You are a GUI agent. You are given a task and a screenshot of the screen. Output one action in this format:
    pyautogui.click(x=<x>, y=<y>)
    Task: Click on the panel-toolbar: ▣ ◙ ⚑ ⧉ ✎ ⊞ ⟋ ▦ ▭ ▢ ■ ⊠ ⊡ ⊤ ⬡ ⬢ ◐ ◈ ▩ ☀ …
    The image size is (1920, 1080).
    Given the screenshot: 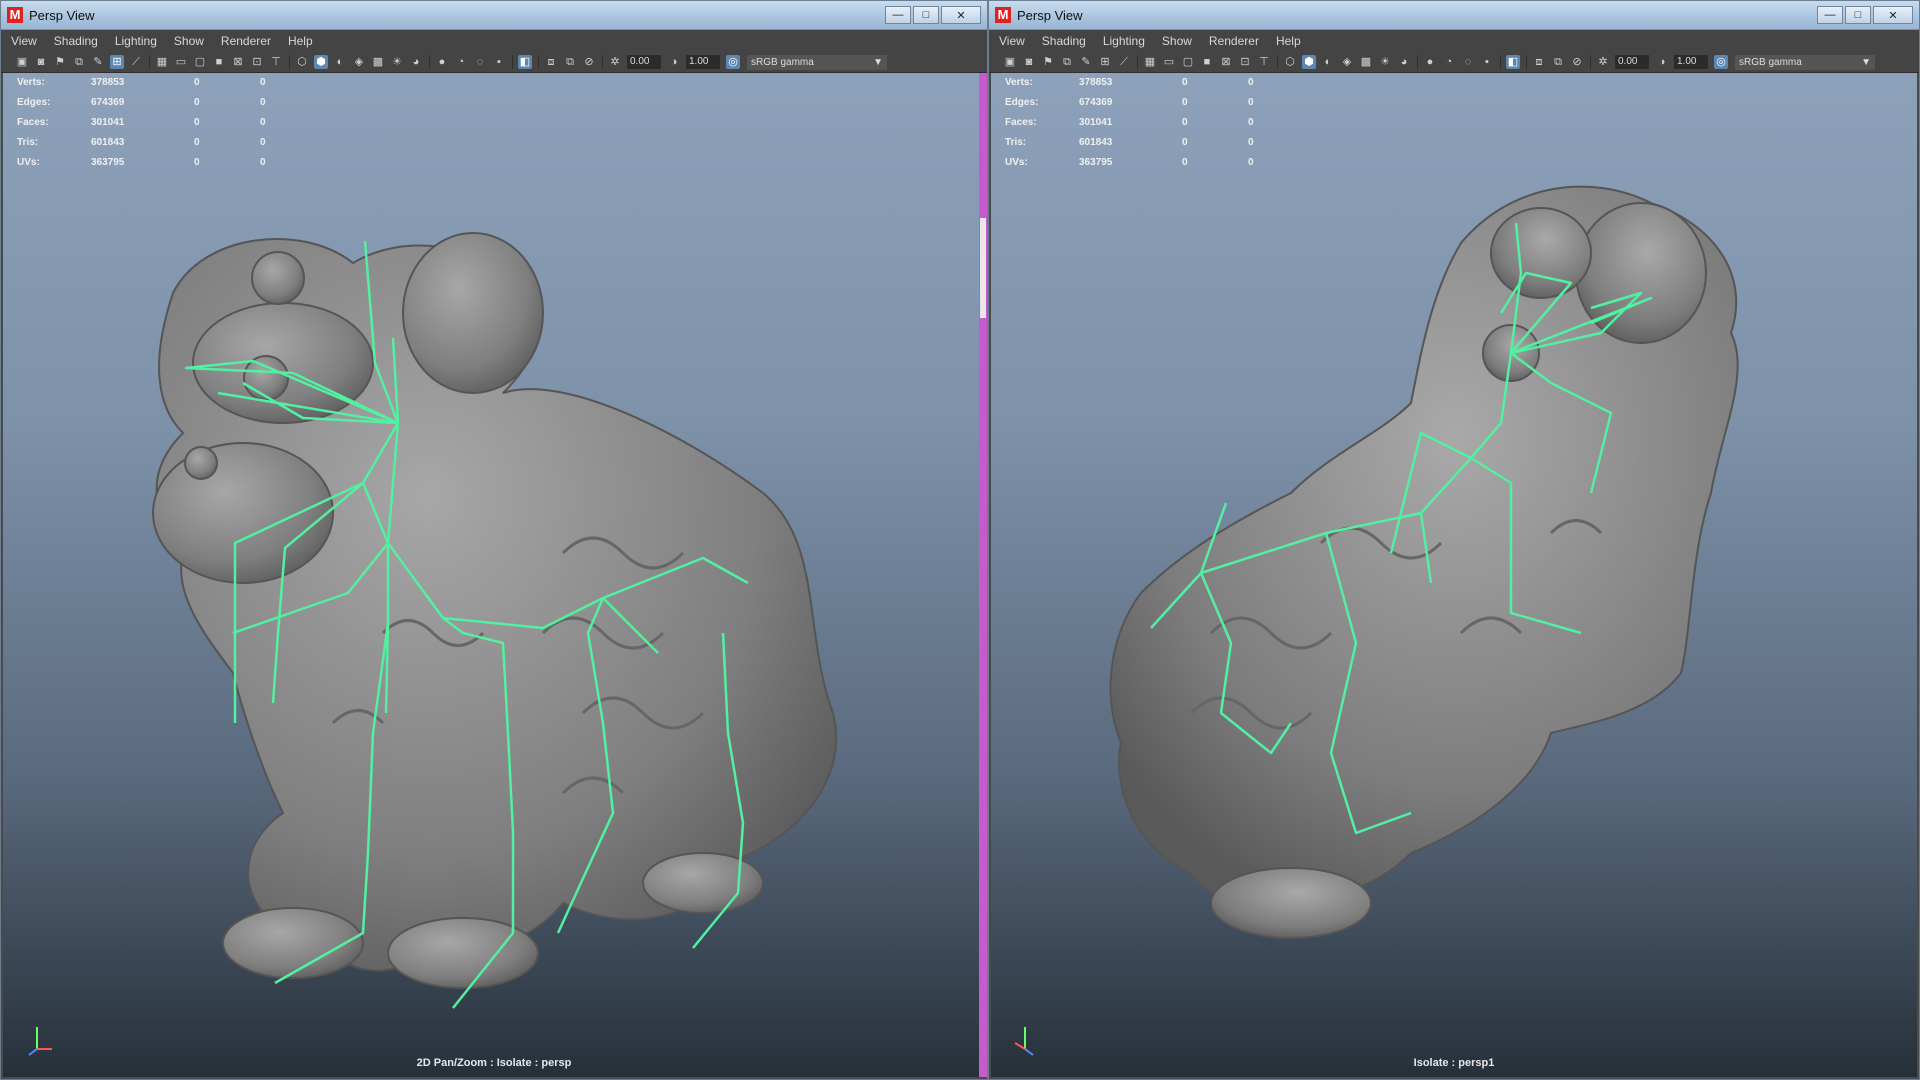 What is the action you would take?
    pyautogui.click(x=494, y=62)
    